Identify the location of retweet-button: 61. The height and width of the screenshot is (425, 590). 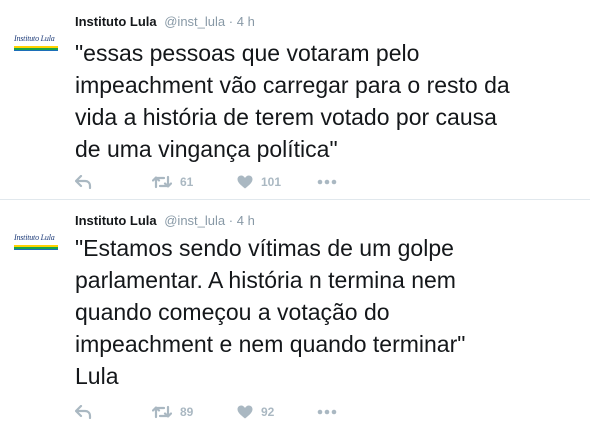
(172, 182).